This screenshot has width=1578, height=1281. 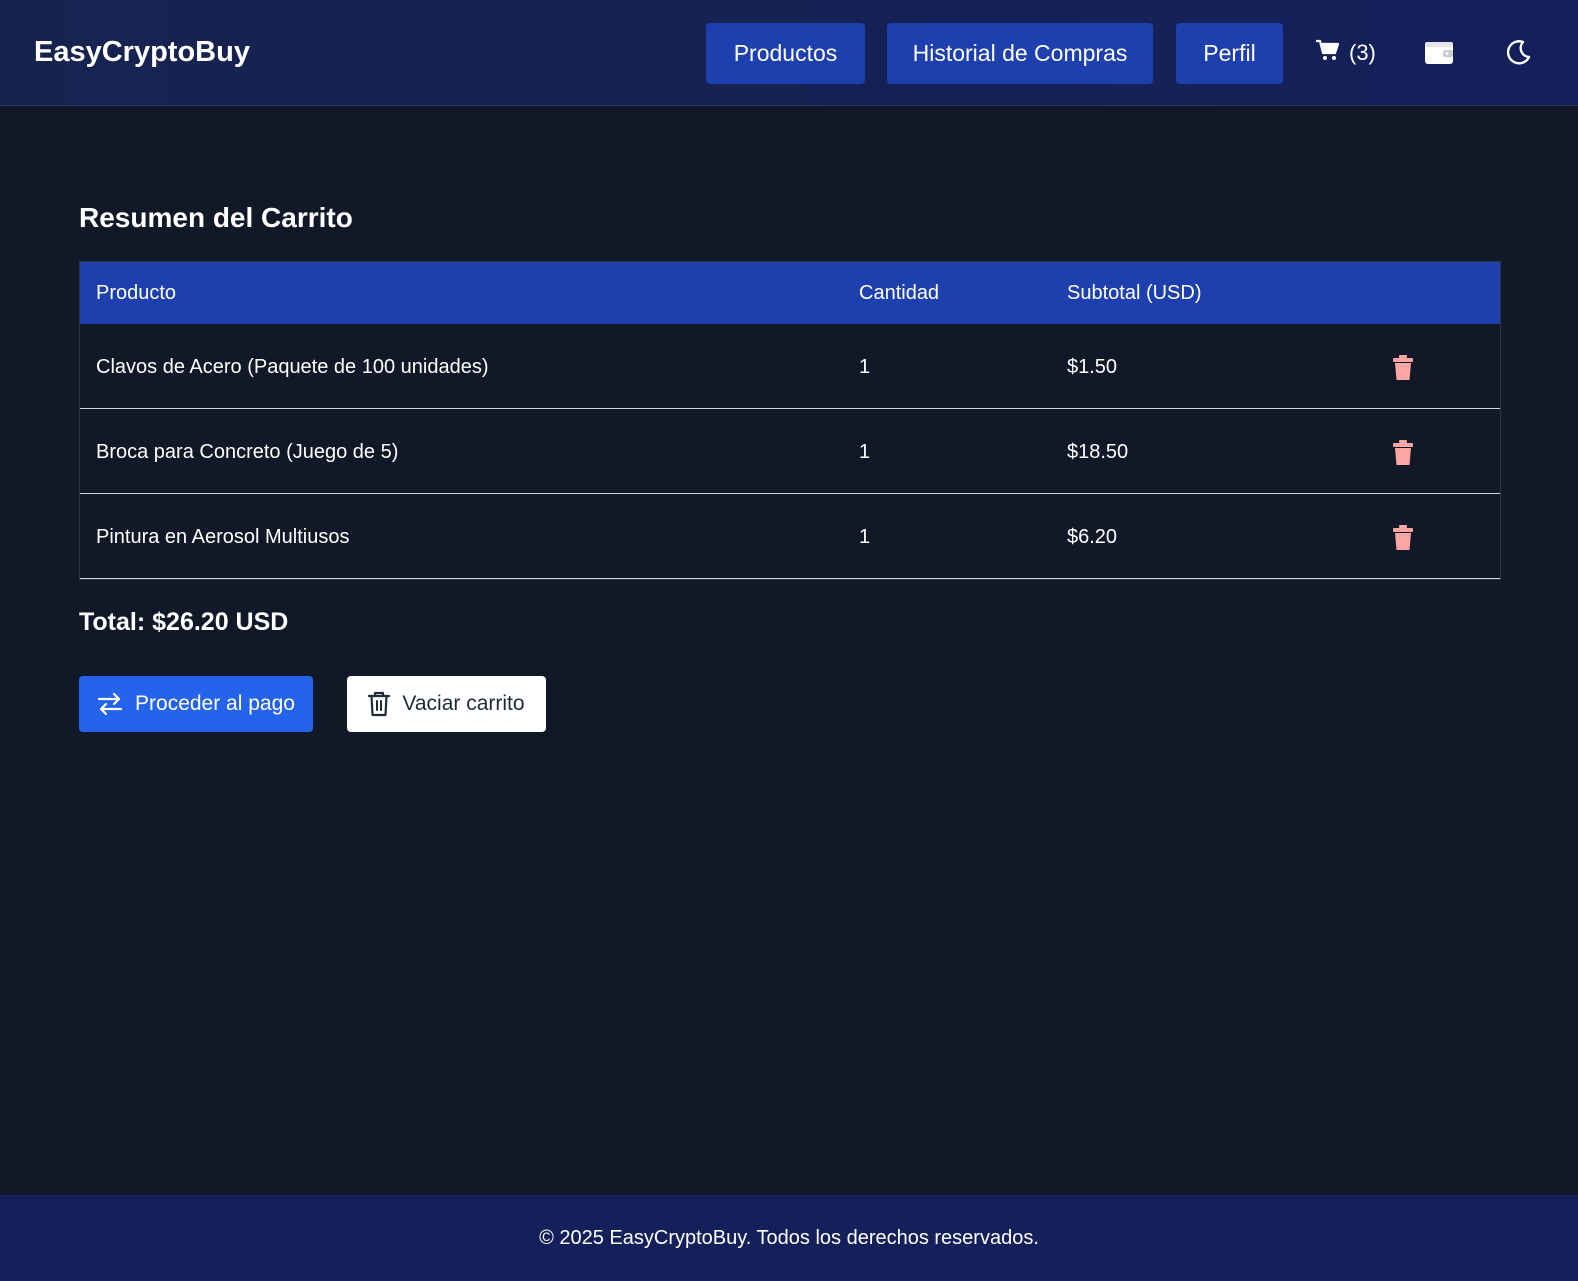 I want to click on row-subtotal: $1.50, so click(x=1092, y=367).